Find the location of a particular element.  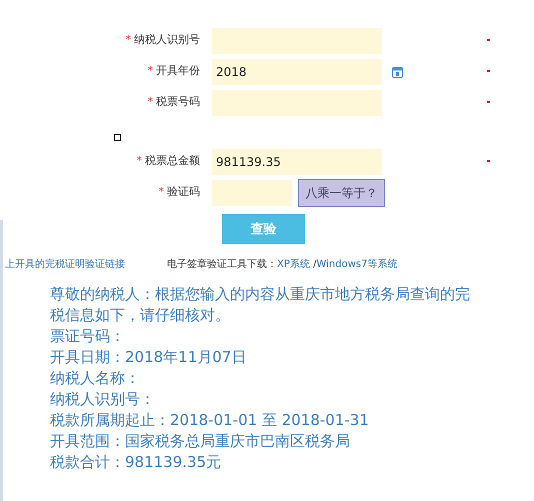

result-line: 纳税人识别号： is located at coordinates (103, 399).